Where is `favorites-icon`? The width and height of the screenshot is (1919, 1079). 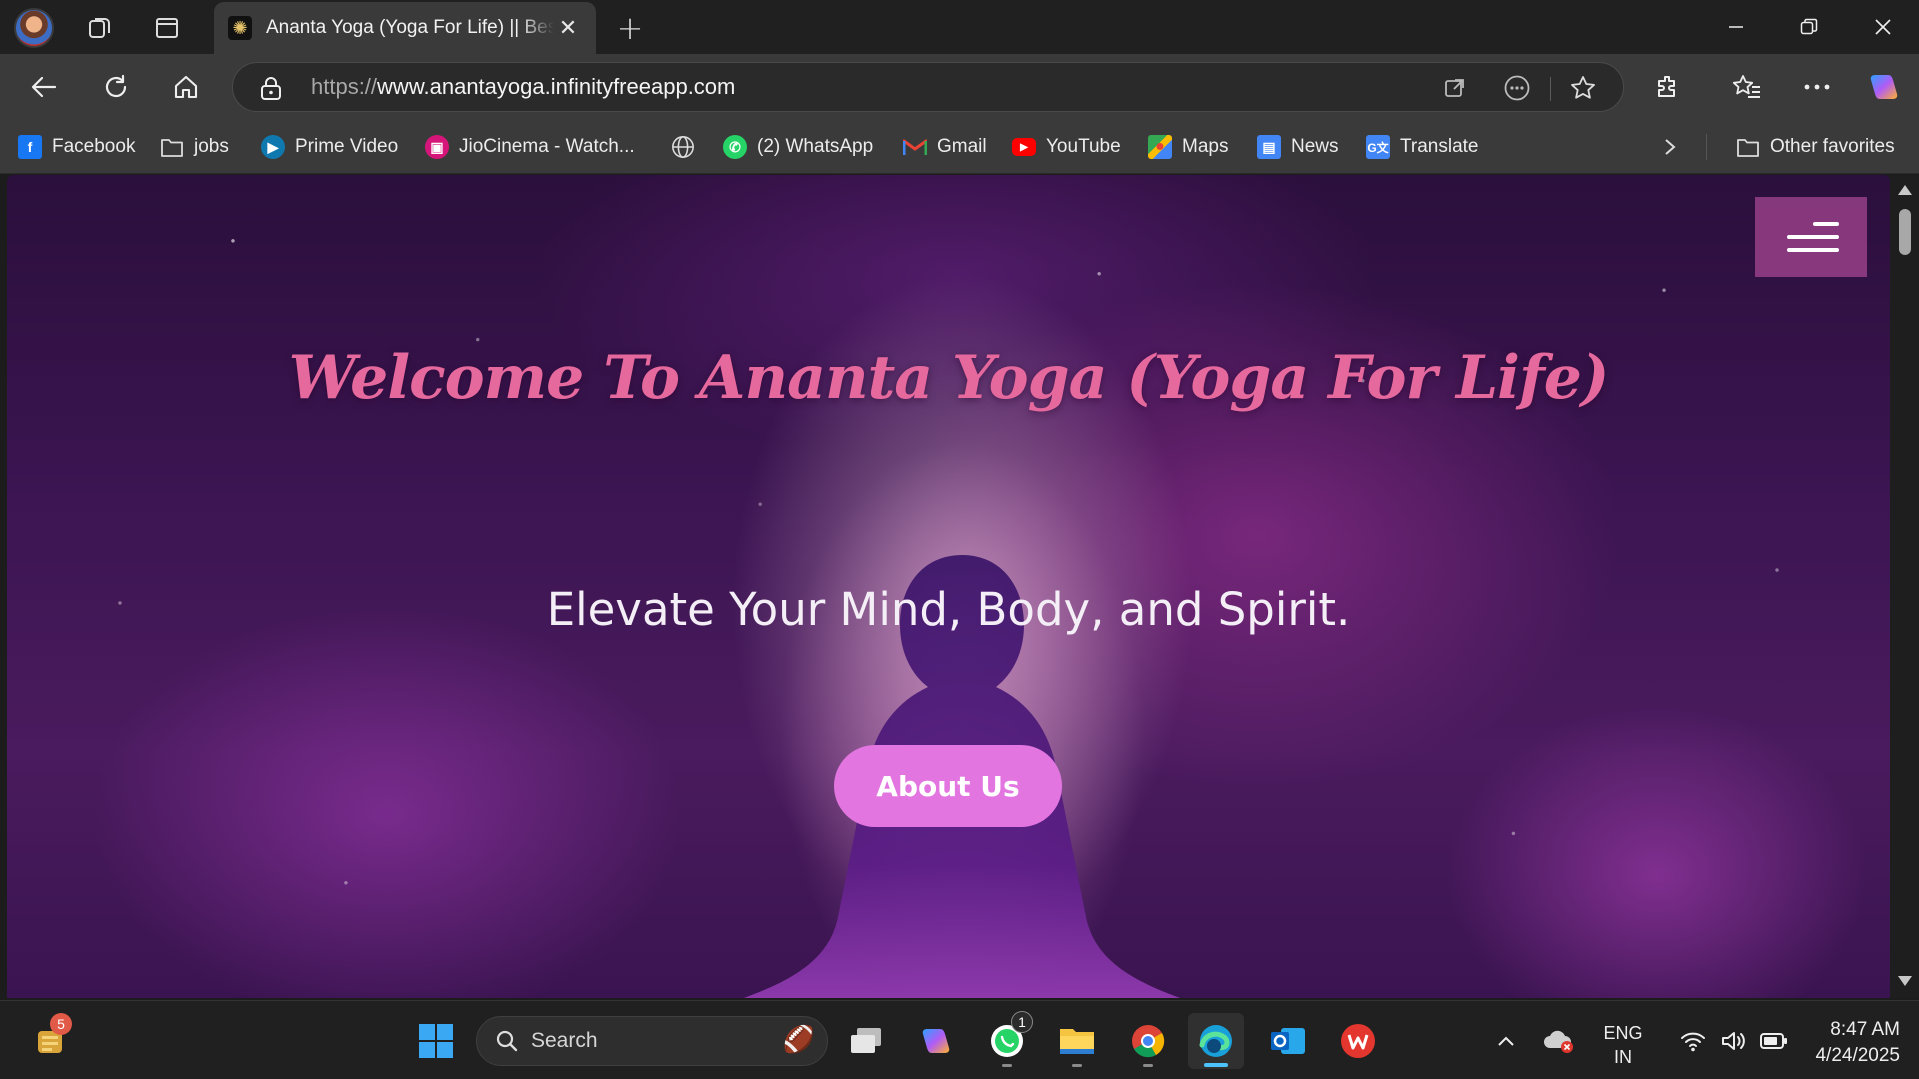 favorites-icon is located at coordinates (1747, 87).